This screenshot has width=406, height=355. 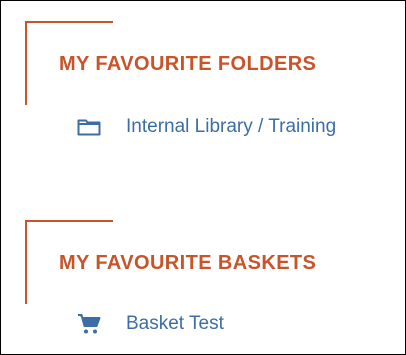 I want to click on folder-icon, so click(x=90, y=127).